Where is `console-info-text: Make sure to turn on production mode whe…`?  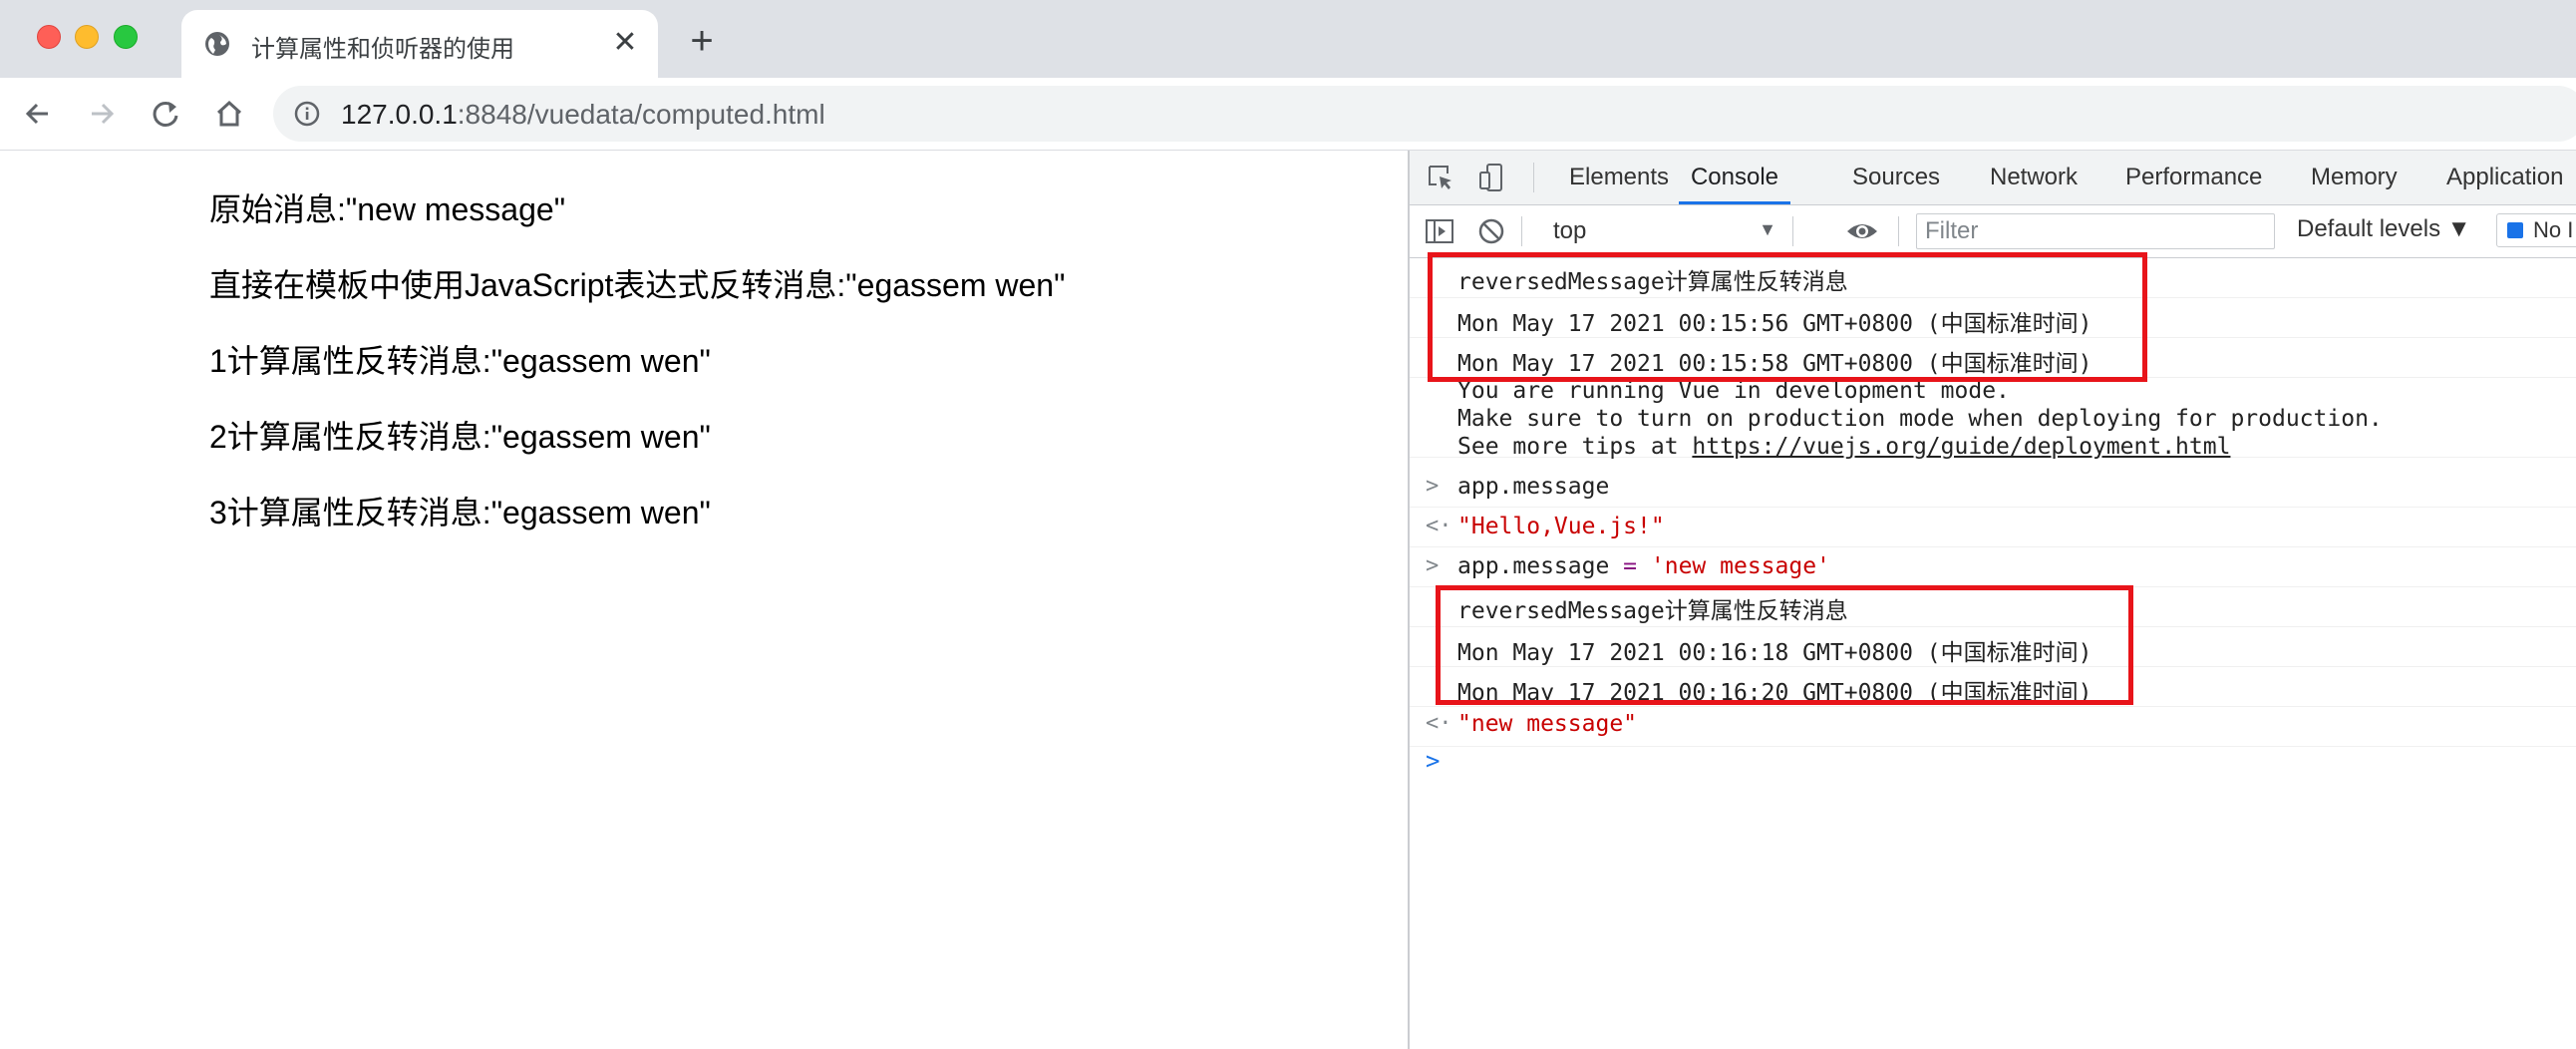
console-info-text: Make sure to turn on production mode whe… is located at coordinates (1920, 419).